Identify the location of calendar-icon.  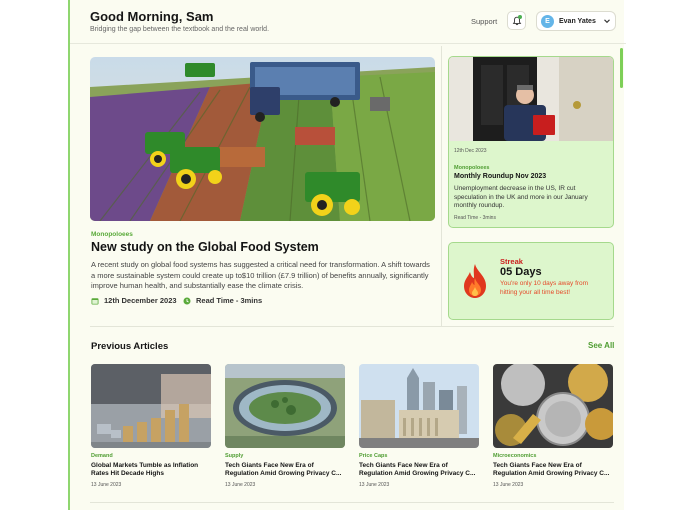
(95, 300).